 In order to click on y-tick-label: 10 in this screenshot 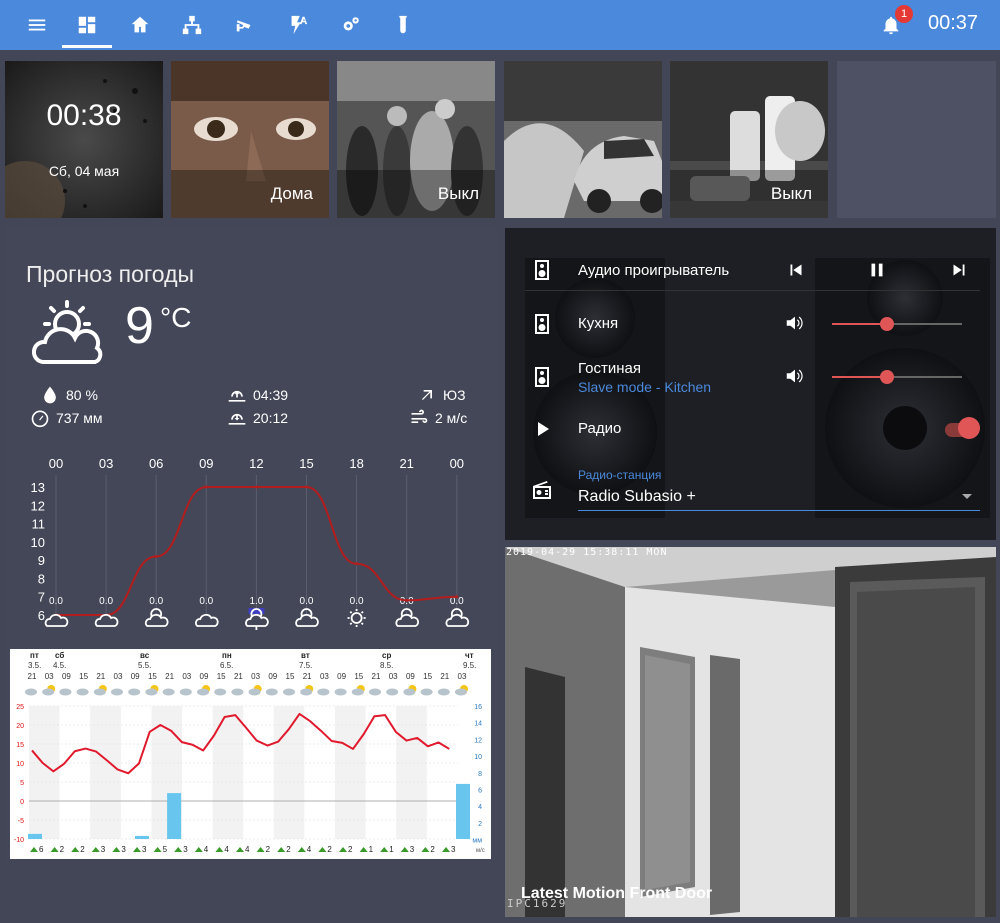, I will do `click(38, 542)`.